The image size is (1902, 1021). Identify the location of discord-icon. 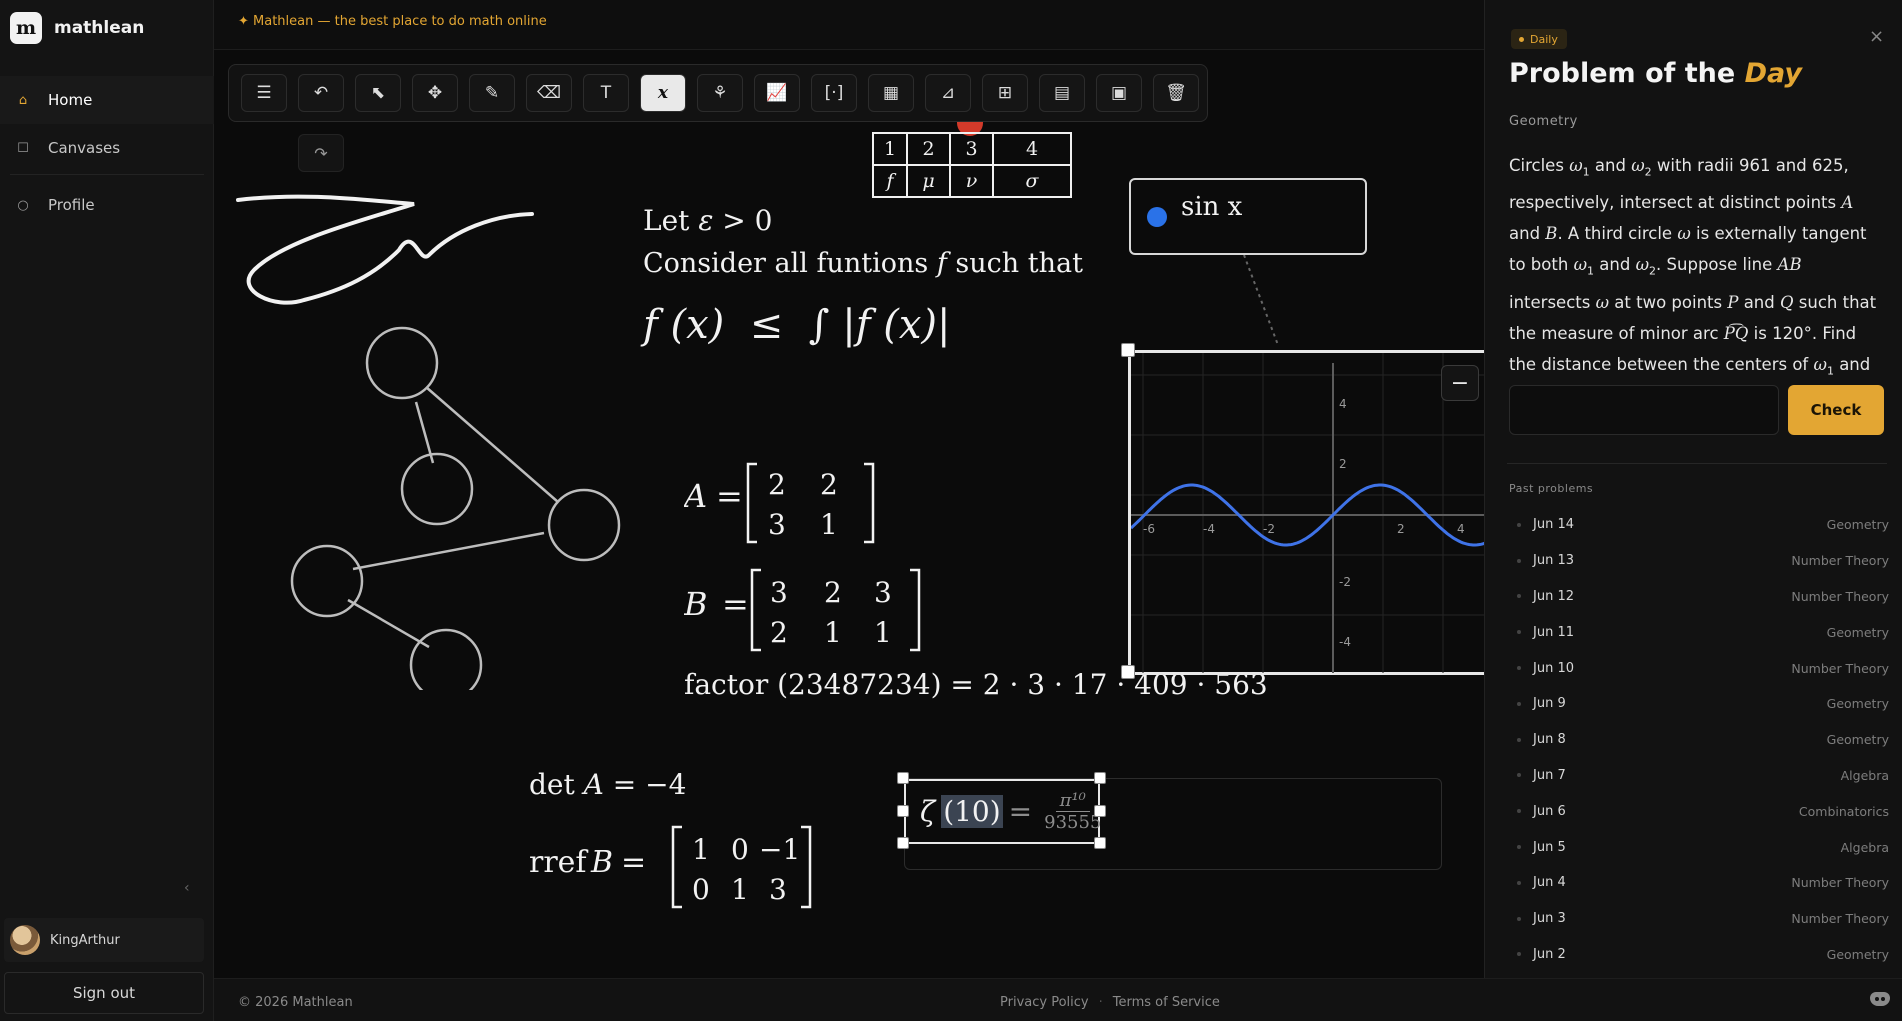
(1880, 999).